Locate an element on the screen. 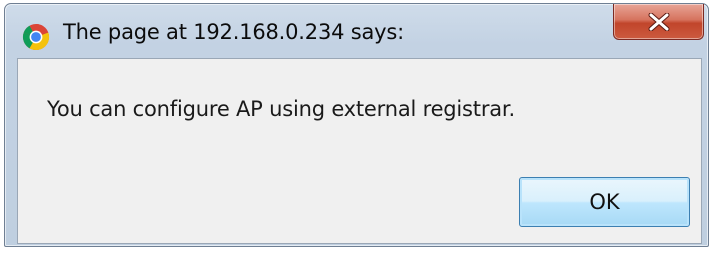 Image resolution: width=715 pixels, height=253 pixels. close-button is located at coordinates (658, 22).